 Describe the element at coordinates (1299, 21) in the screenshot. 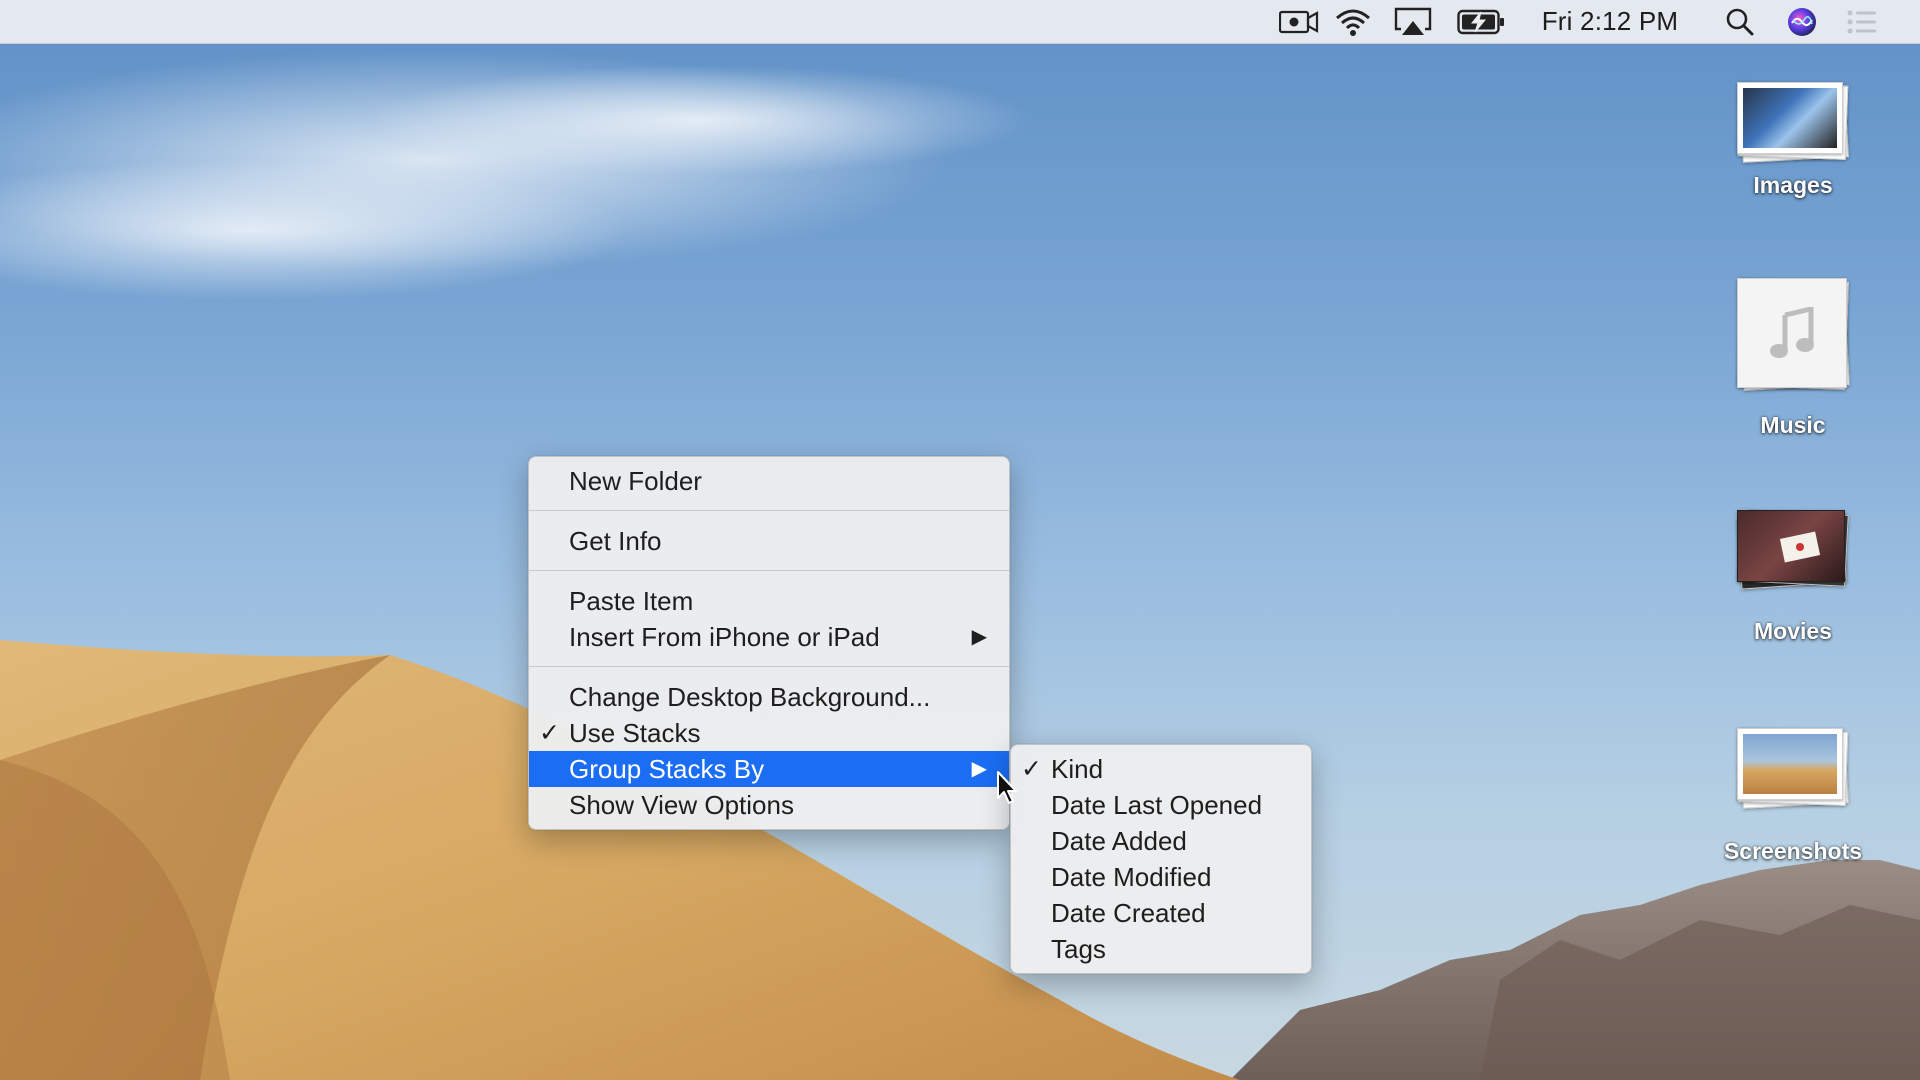

I see `screen-recording-icon` at that location.